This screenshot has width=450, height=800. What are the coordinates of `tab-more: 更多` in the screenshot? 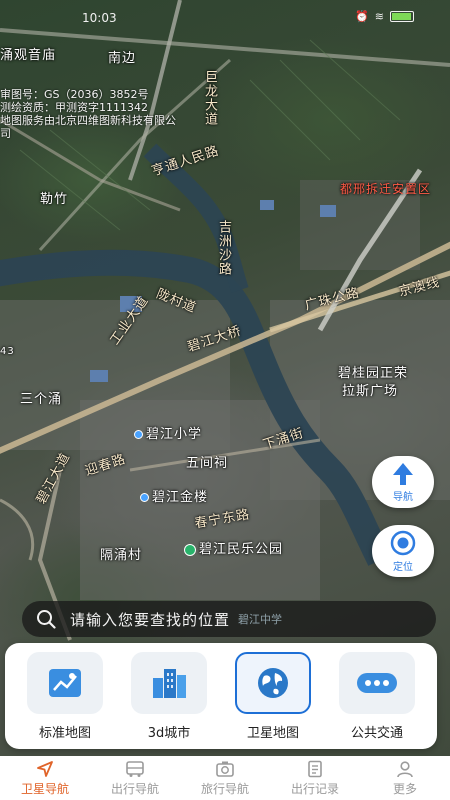 It's located at (405, 778).